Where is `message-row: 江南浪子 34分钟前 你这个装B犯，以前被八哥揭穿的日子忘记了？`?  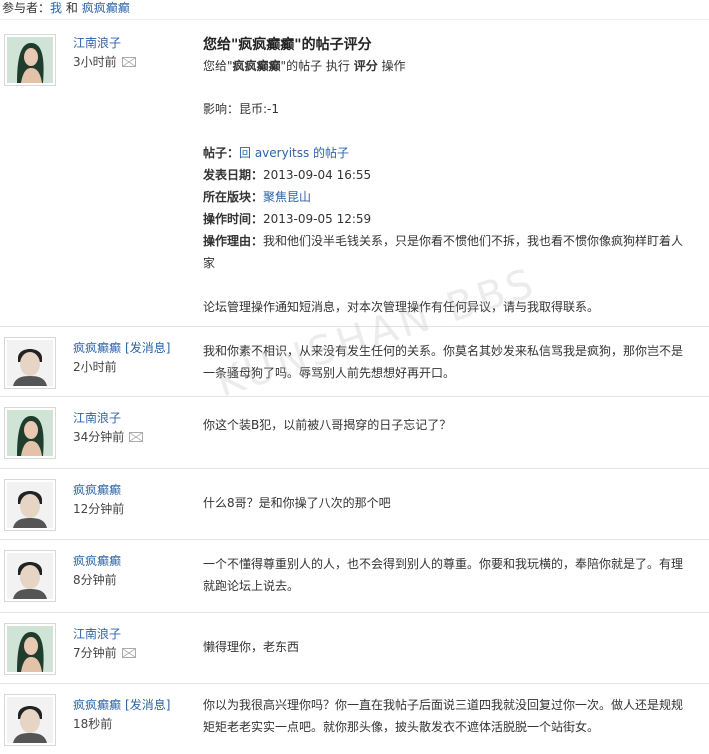
message-row: 江南浪子 34分钟前 你这个装B犯，以前被八哥揭穿的日子忘记了？ is located at coordinates (354, 433).